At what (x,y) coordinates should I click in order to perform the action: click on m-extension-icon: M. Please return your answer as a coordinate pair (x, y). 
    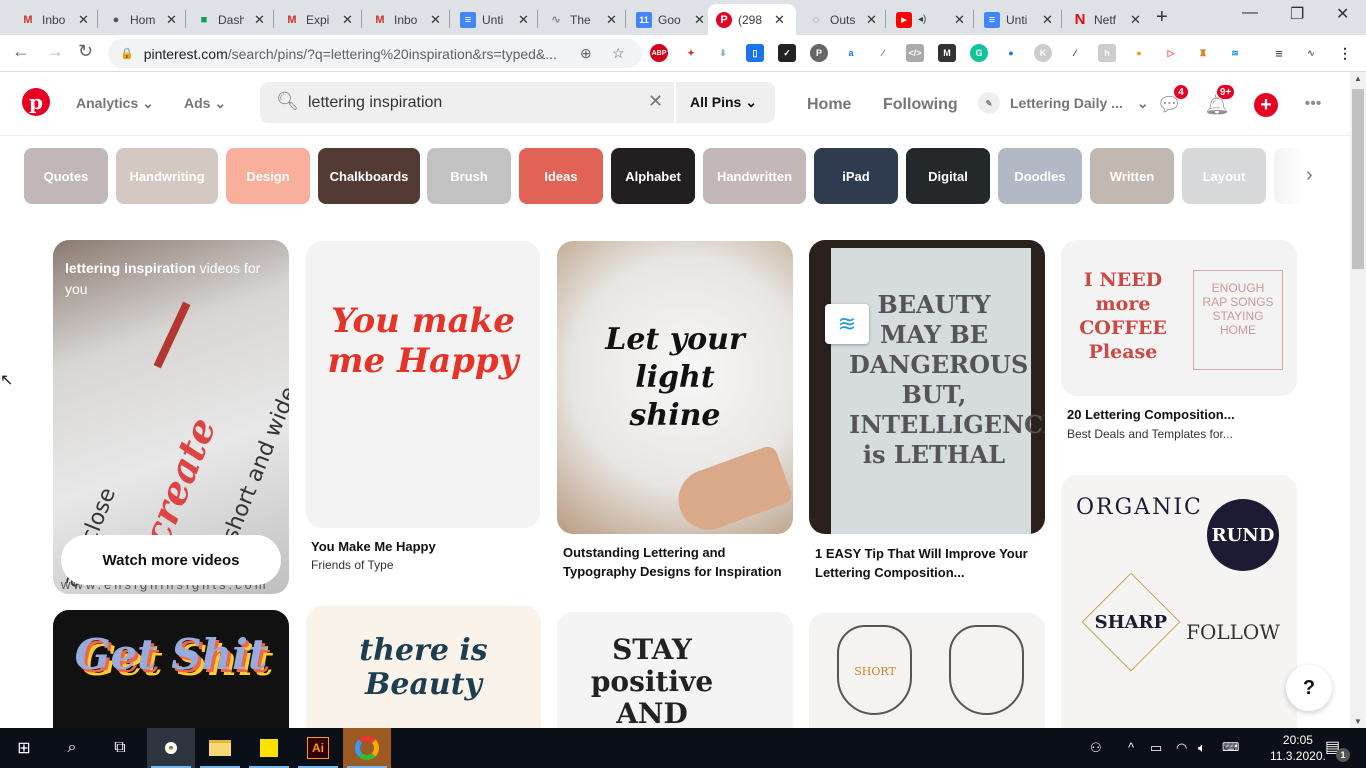
    Looking at the image, I should click on (947, 53).